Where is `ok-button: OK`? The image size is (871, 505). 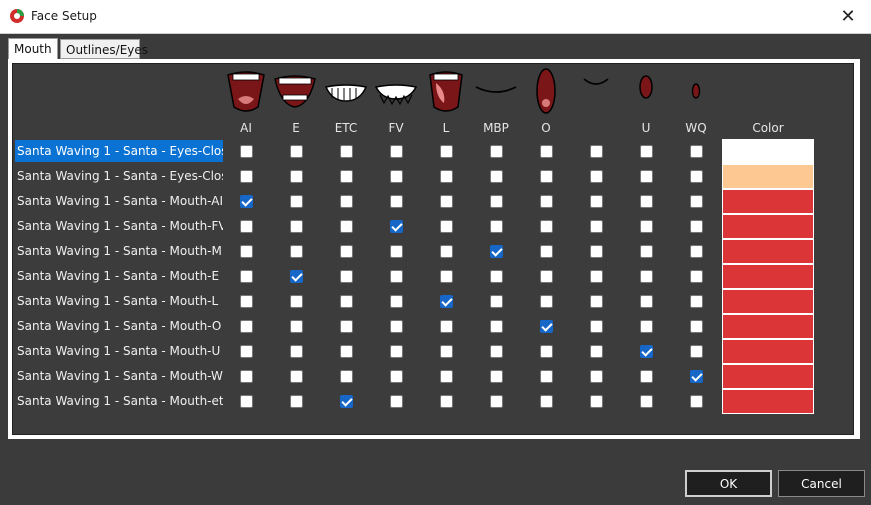 ok-button: OK is located at coordinates (728, 483).